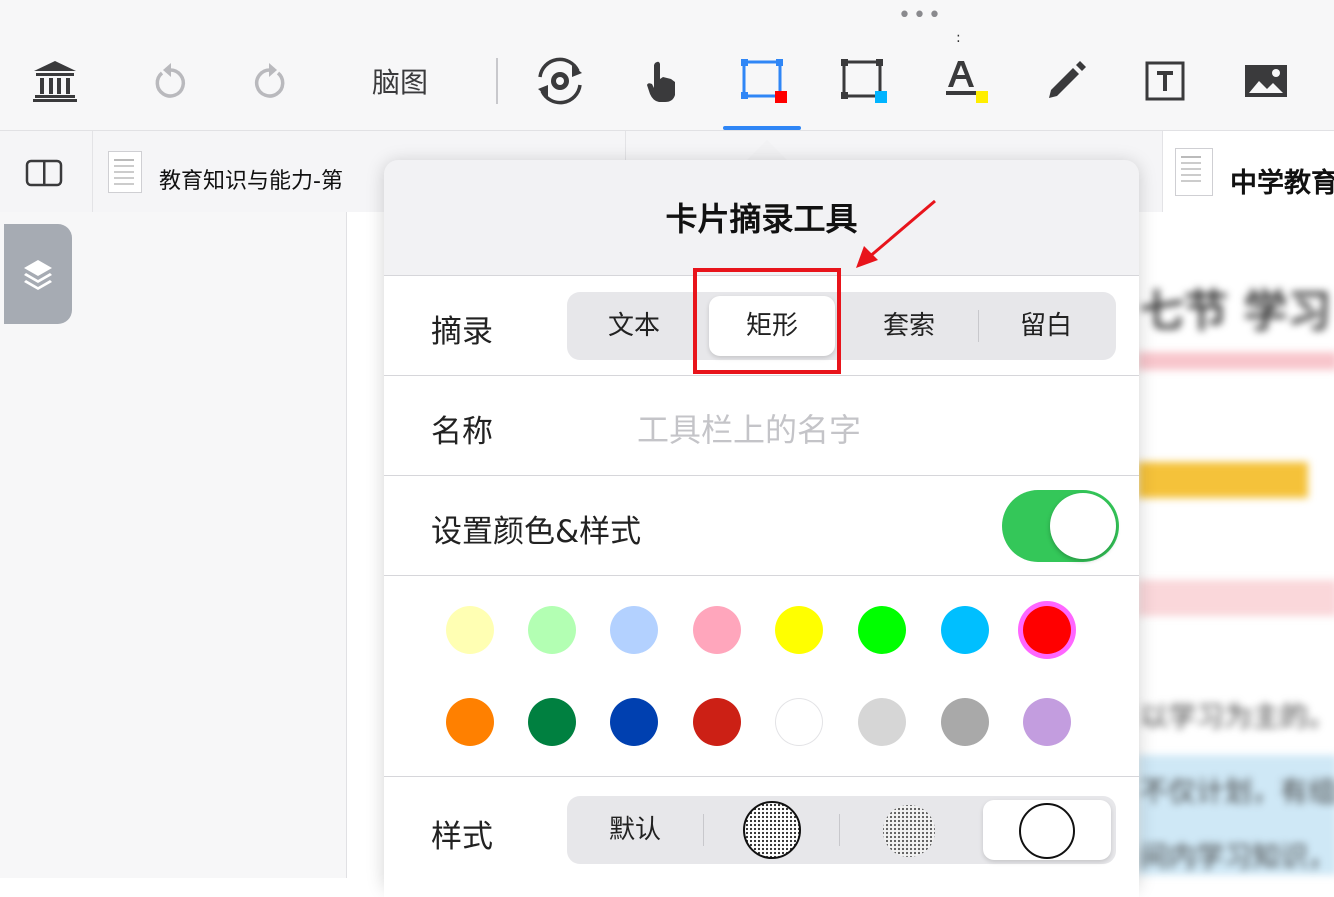 This screenshot has width=1334, height=897. What do you see at coordinates (1236, 361) in the screenshot?
I see `doc-highlight-pink` at bounding box center [1236, 361].